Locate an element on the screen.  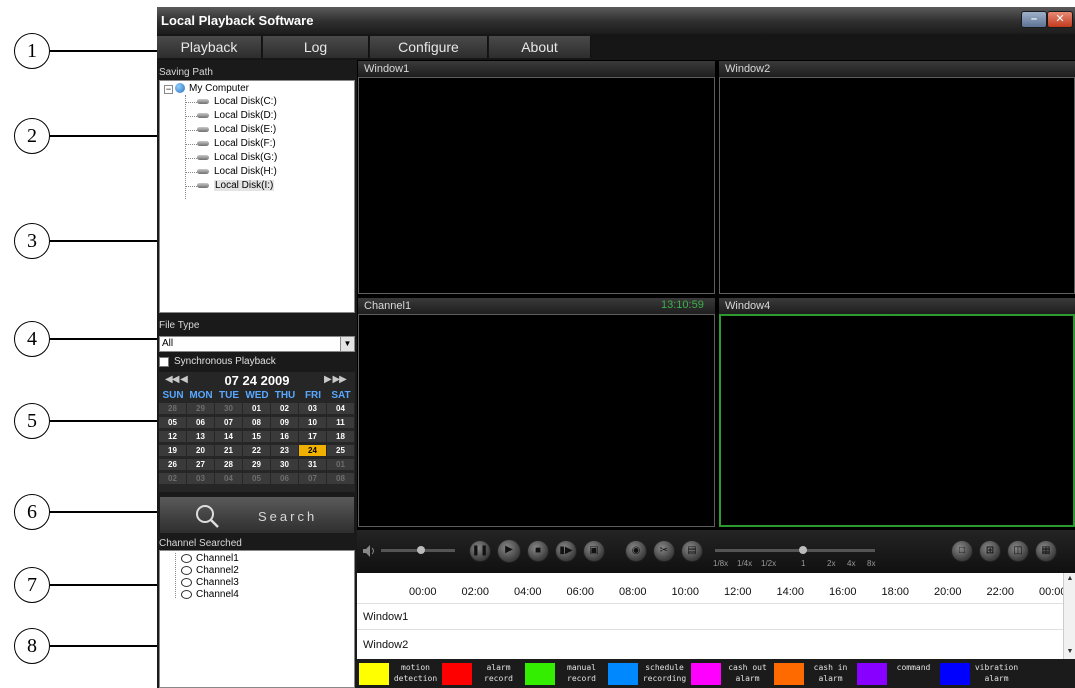
close-button: ✕ is located at coordinates (1060, 19).